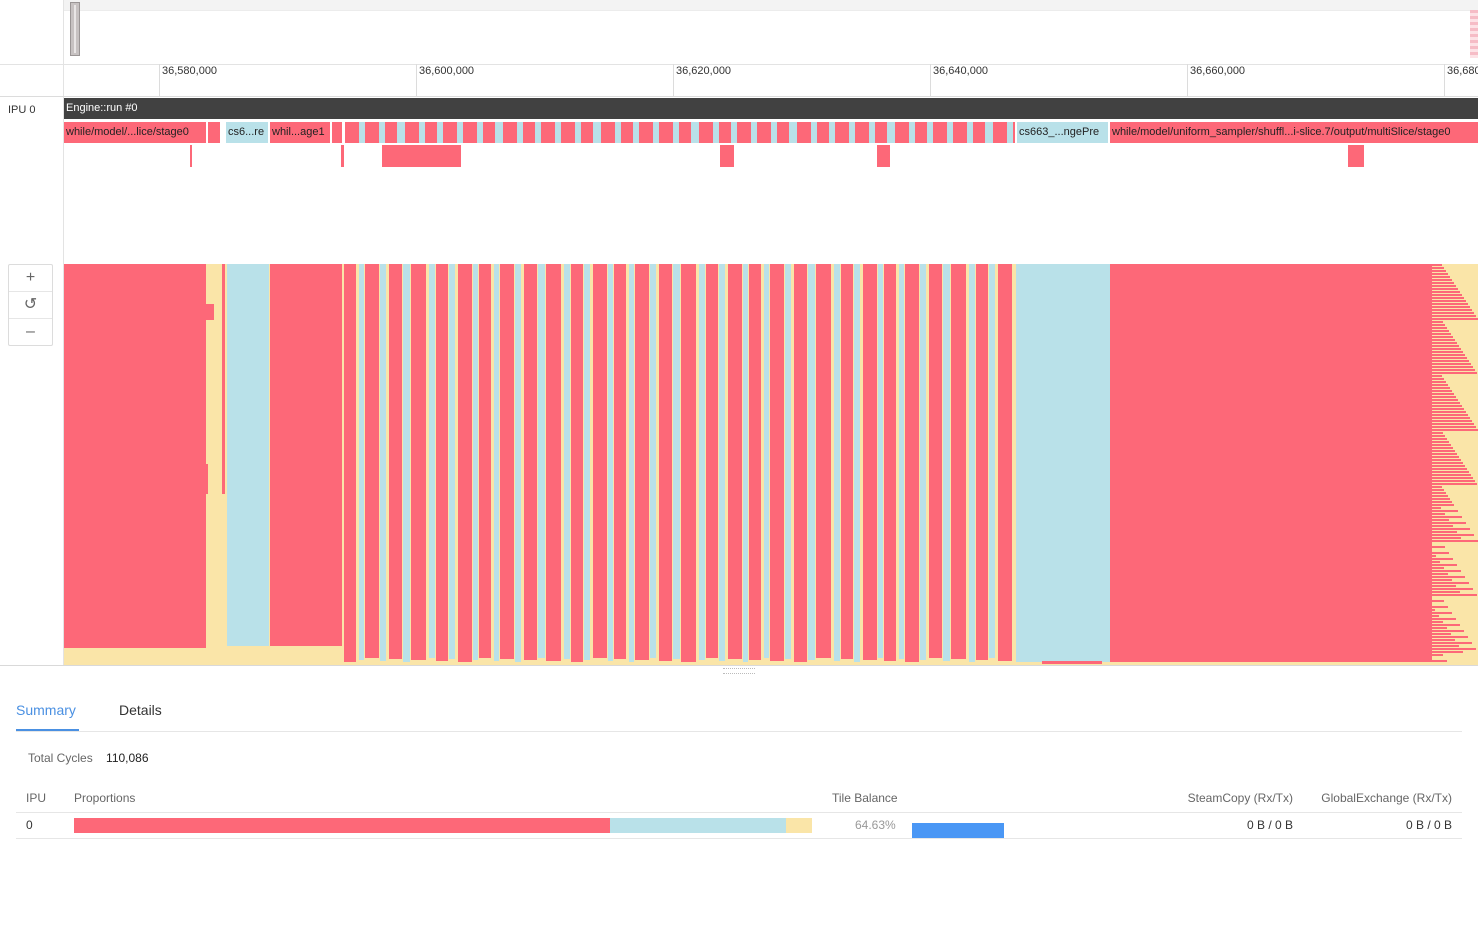 The width and height of the screenshot is (1478, 940). I want to click on reset-zoom-button: ↺, so click(30, 305).